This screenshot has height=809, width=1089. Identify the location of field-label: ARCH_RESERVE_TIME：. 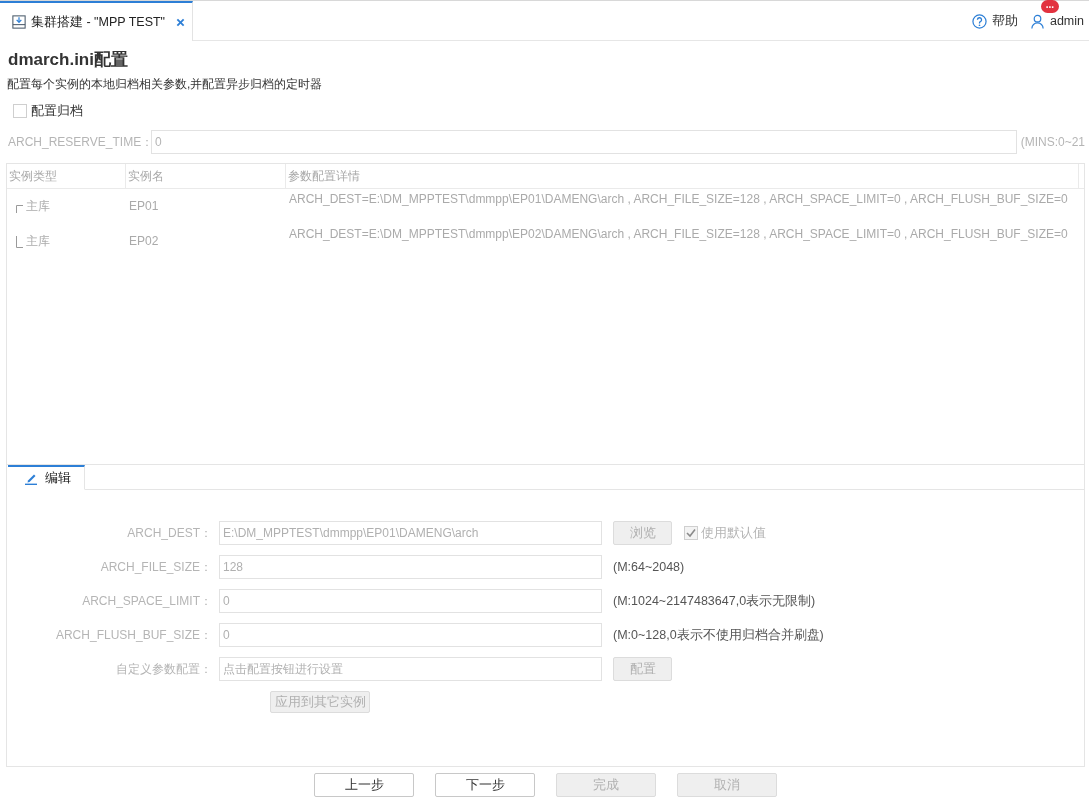
(79, 142).